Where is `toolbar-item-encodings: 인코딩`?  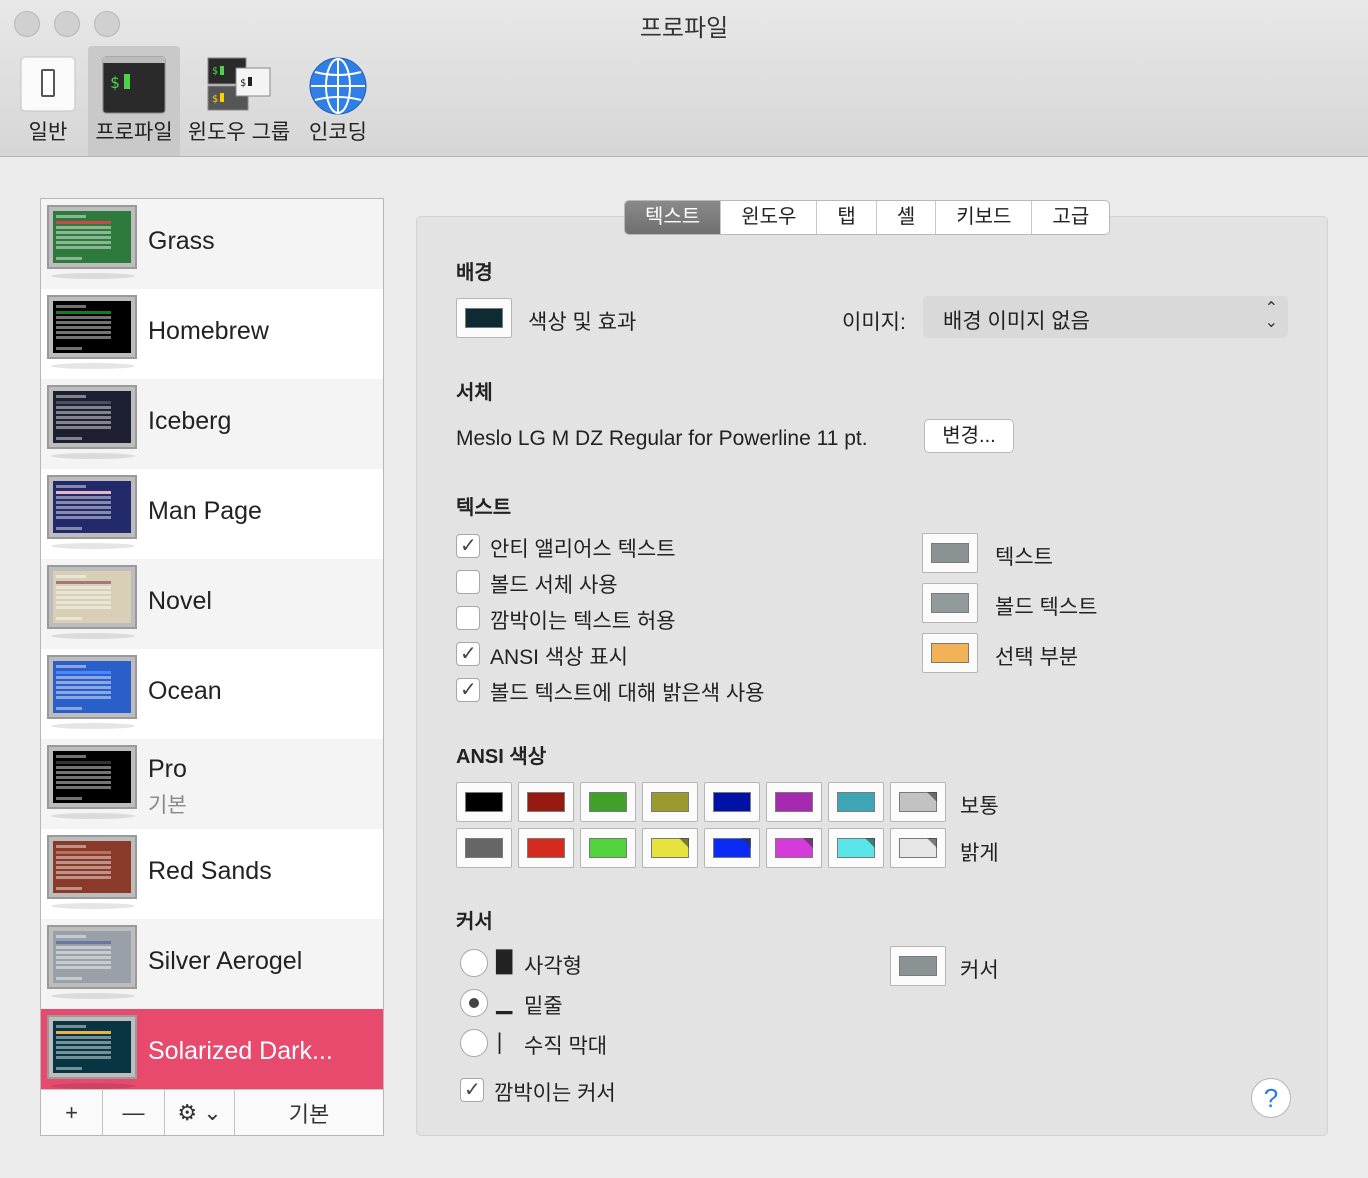
toolbar-item-encodings: 인코딩 is located at coordinates (338, 101).